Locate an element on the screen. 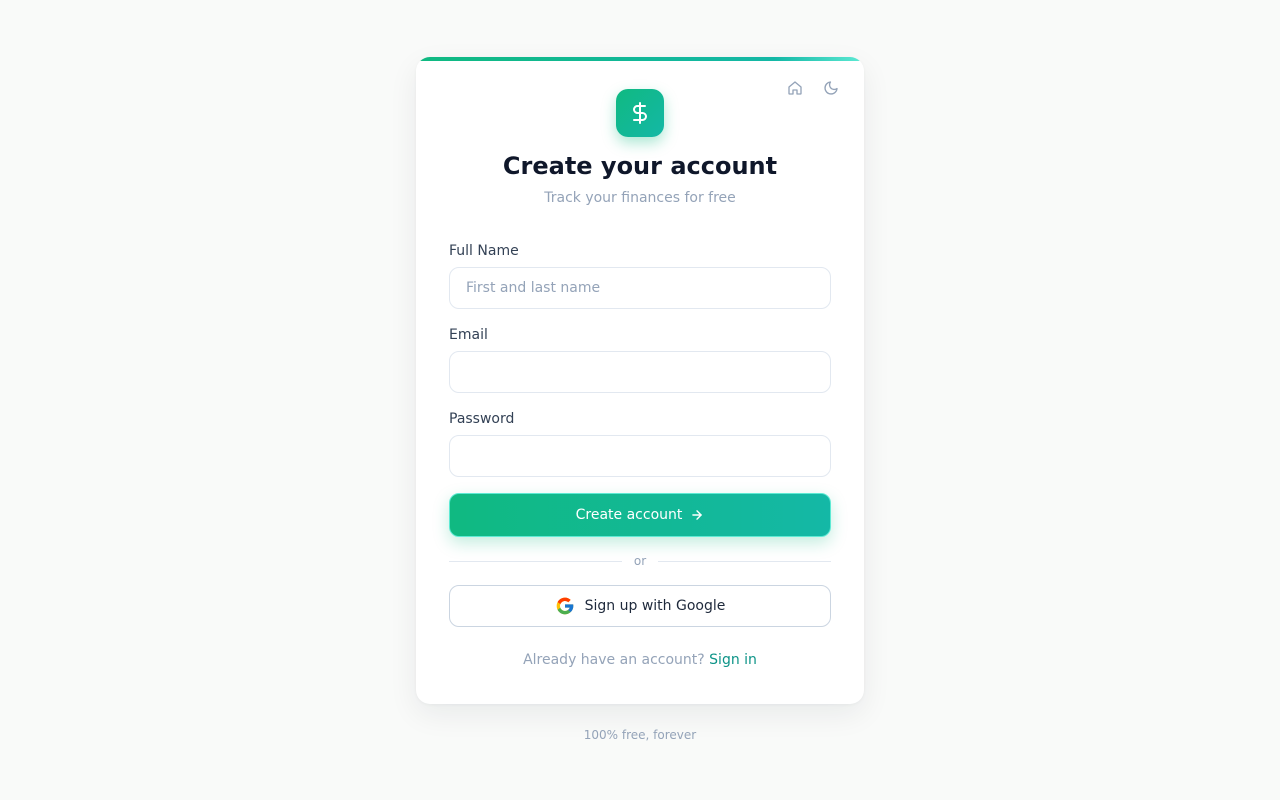  moon-icon is located at coordinates (831, 88).